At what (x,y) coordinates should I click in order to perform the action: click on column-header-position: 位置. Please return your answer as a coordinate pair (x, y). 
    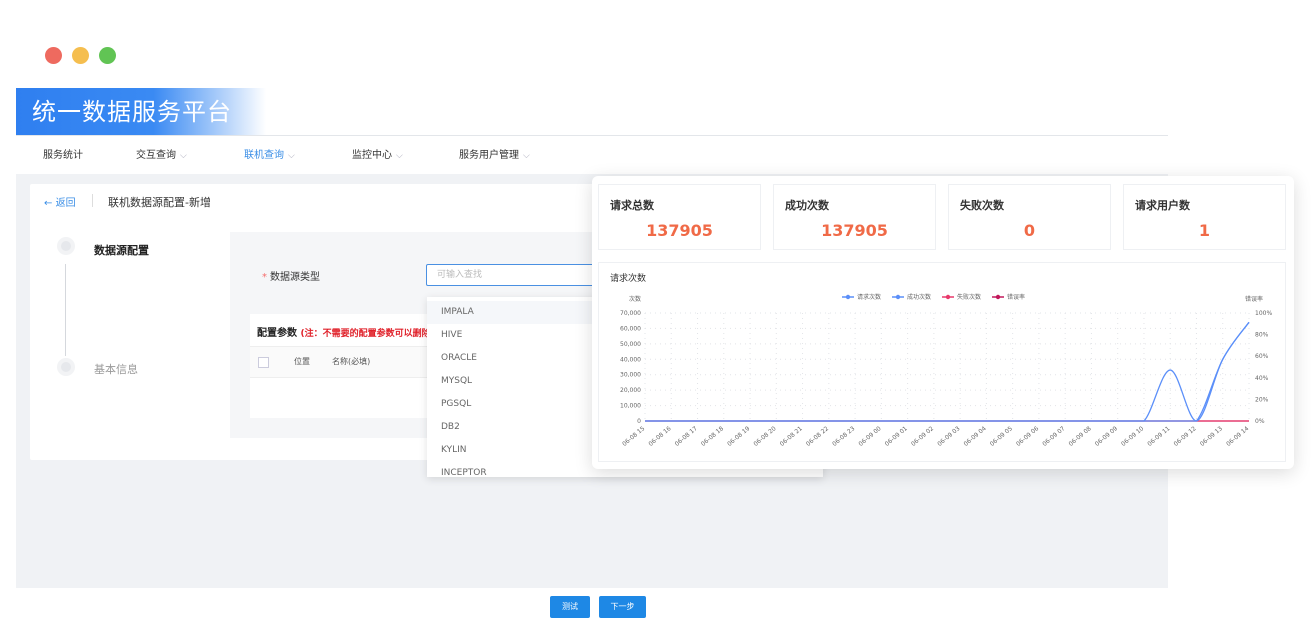
    Looking at the image, I should click on (302, 361).